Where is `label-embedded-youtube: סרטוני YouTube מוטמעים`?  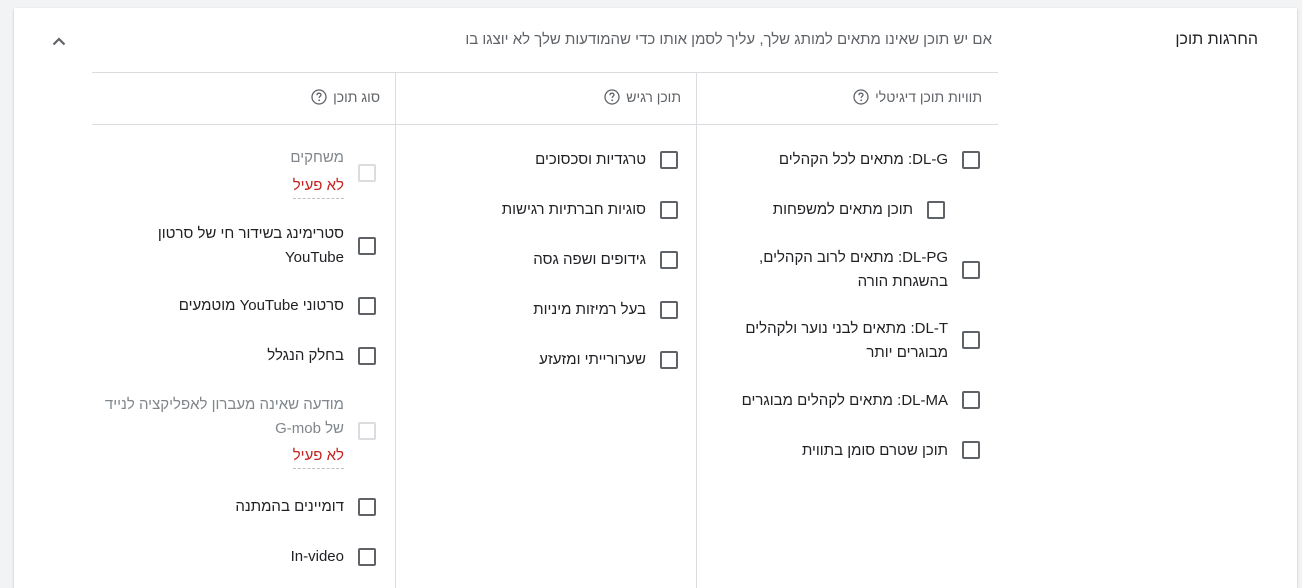 label-embedded-youtube: סרטוני YouTube מוטמעים is located at coordinates (261, 305).